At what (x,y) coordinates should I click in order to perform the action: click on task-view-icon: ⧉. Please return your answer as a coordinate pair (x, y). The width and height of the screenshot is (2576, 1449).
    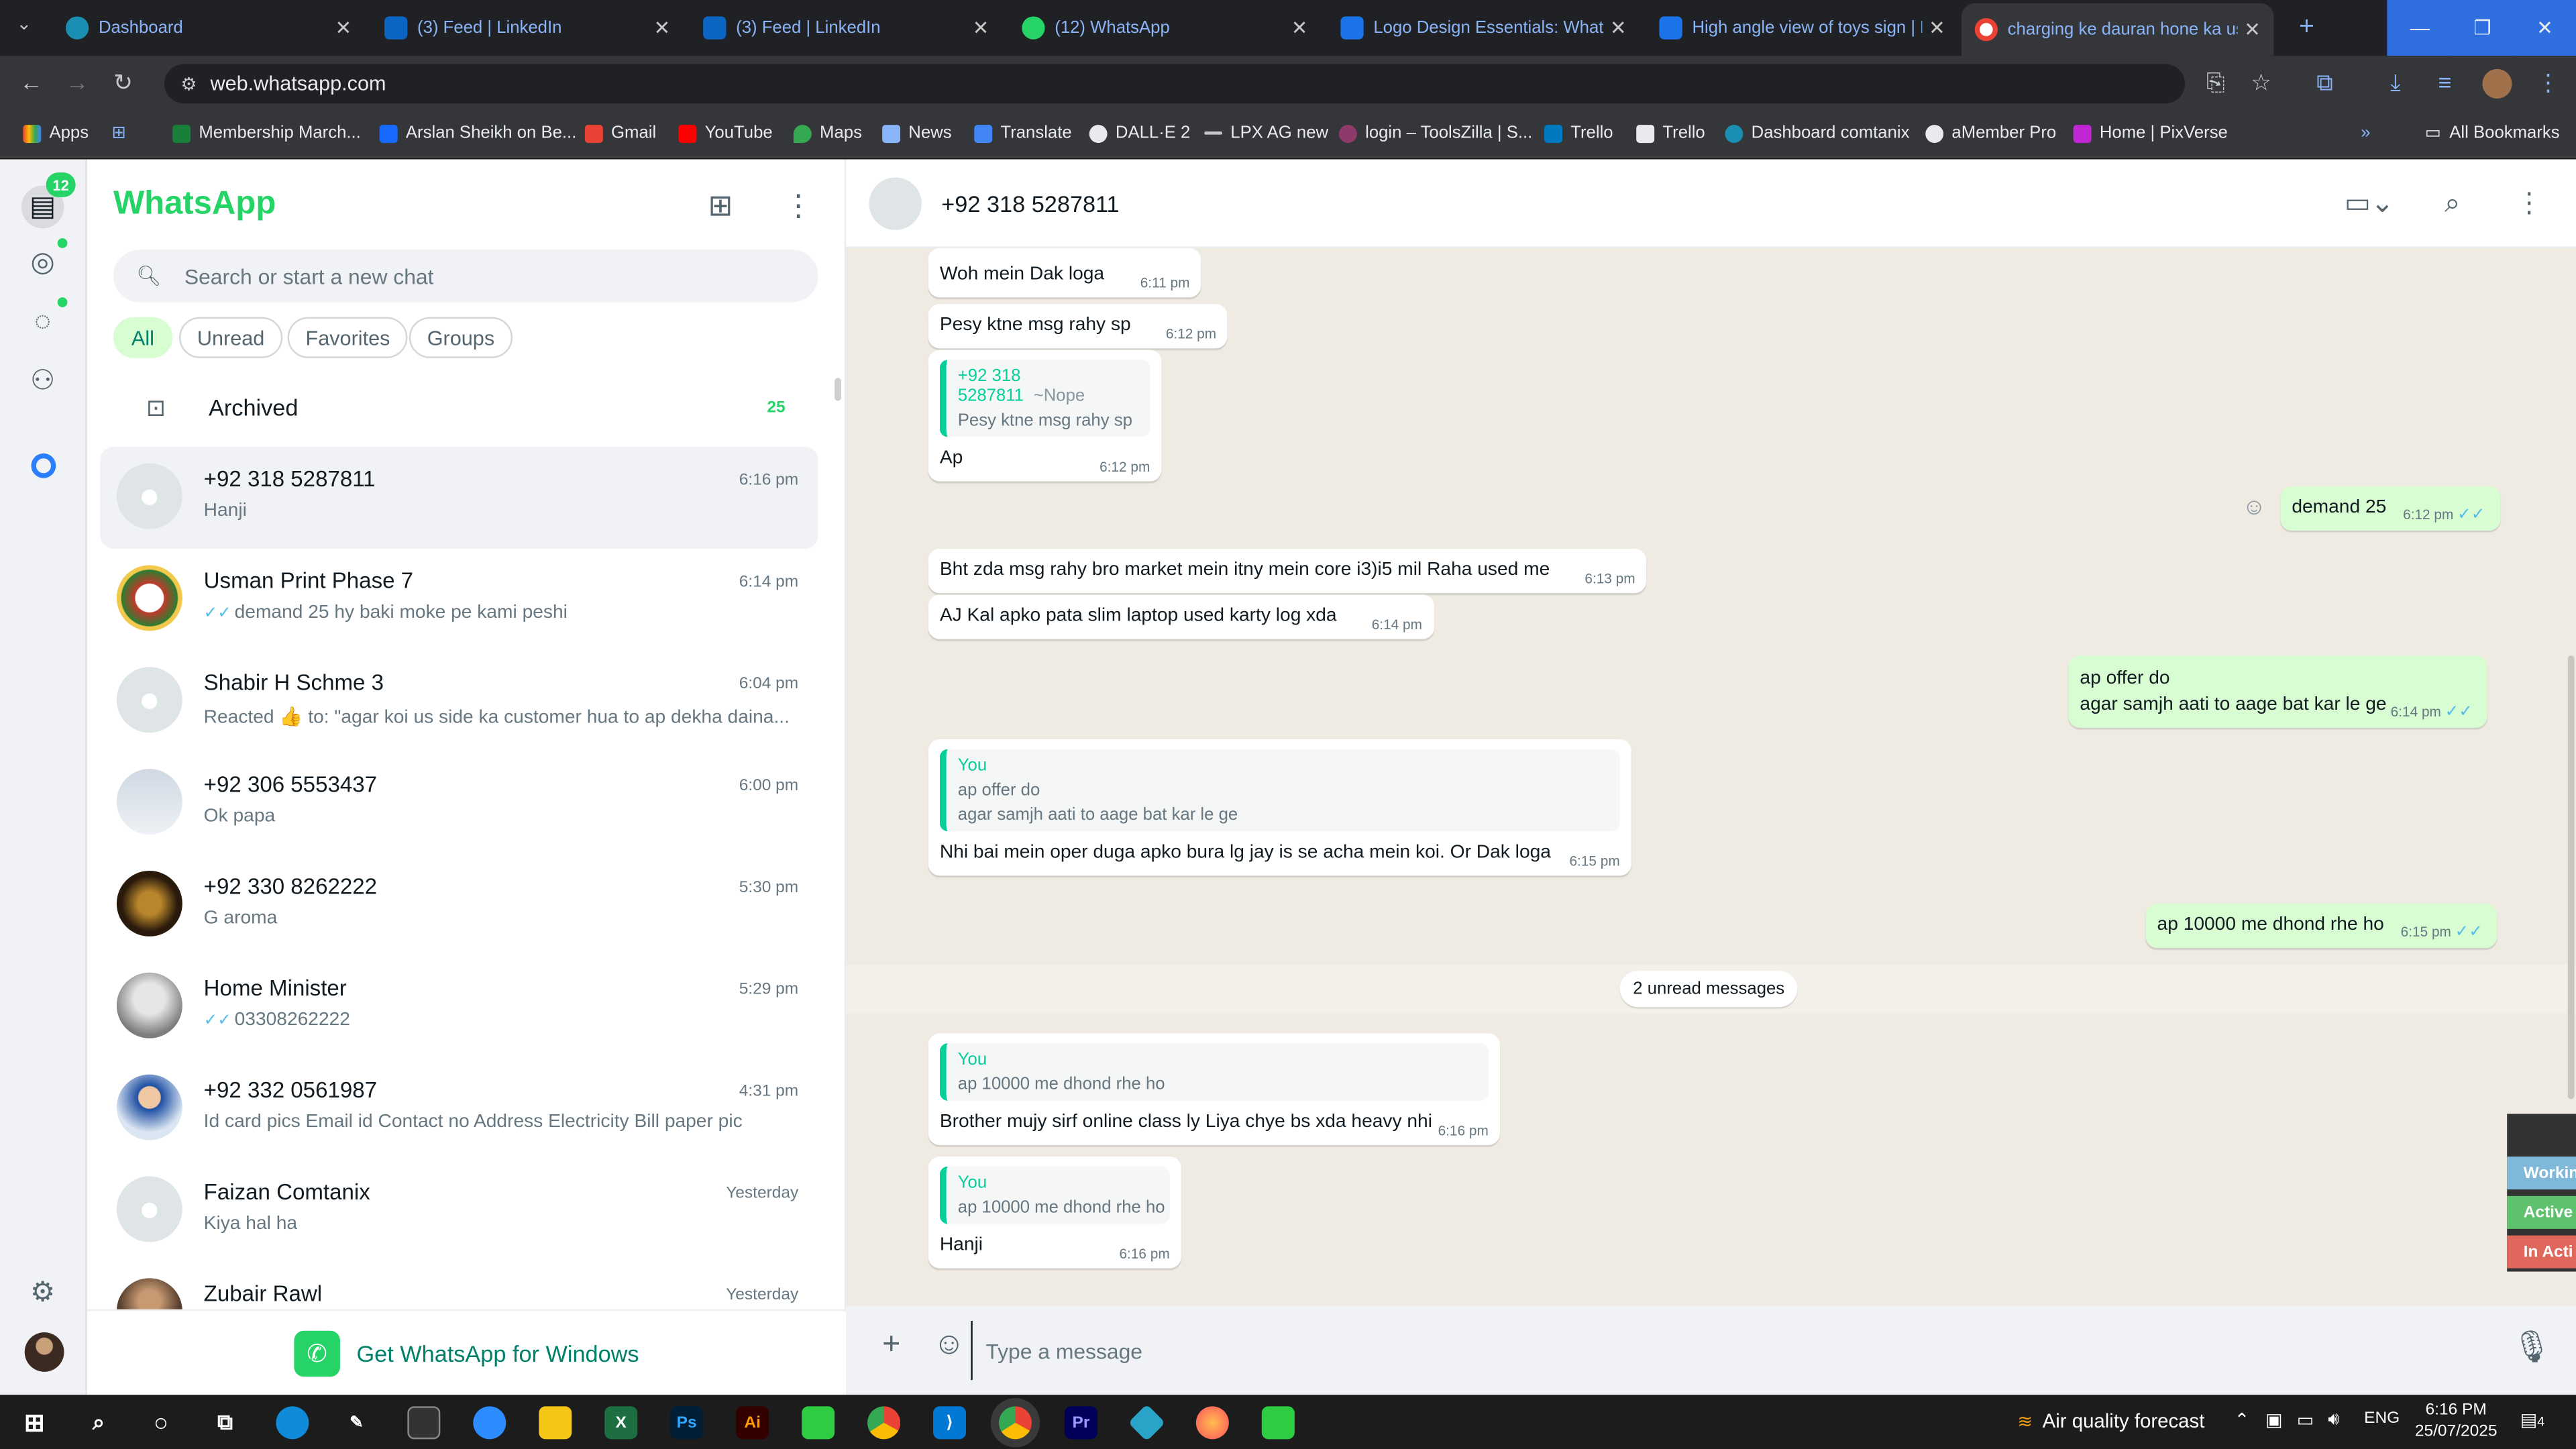
    Looking at the image, I should click on (225, 1422).